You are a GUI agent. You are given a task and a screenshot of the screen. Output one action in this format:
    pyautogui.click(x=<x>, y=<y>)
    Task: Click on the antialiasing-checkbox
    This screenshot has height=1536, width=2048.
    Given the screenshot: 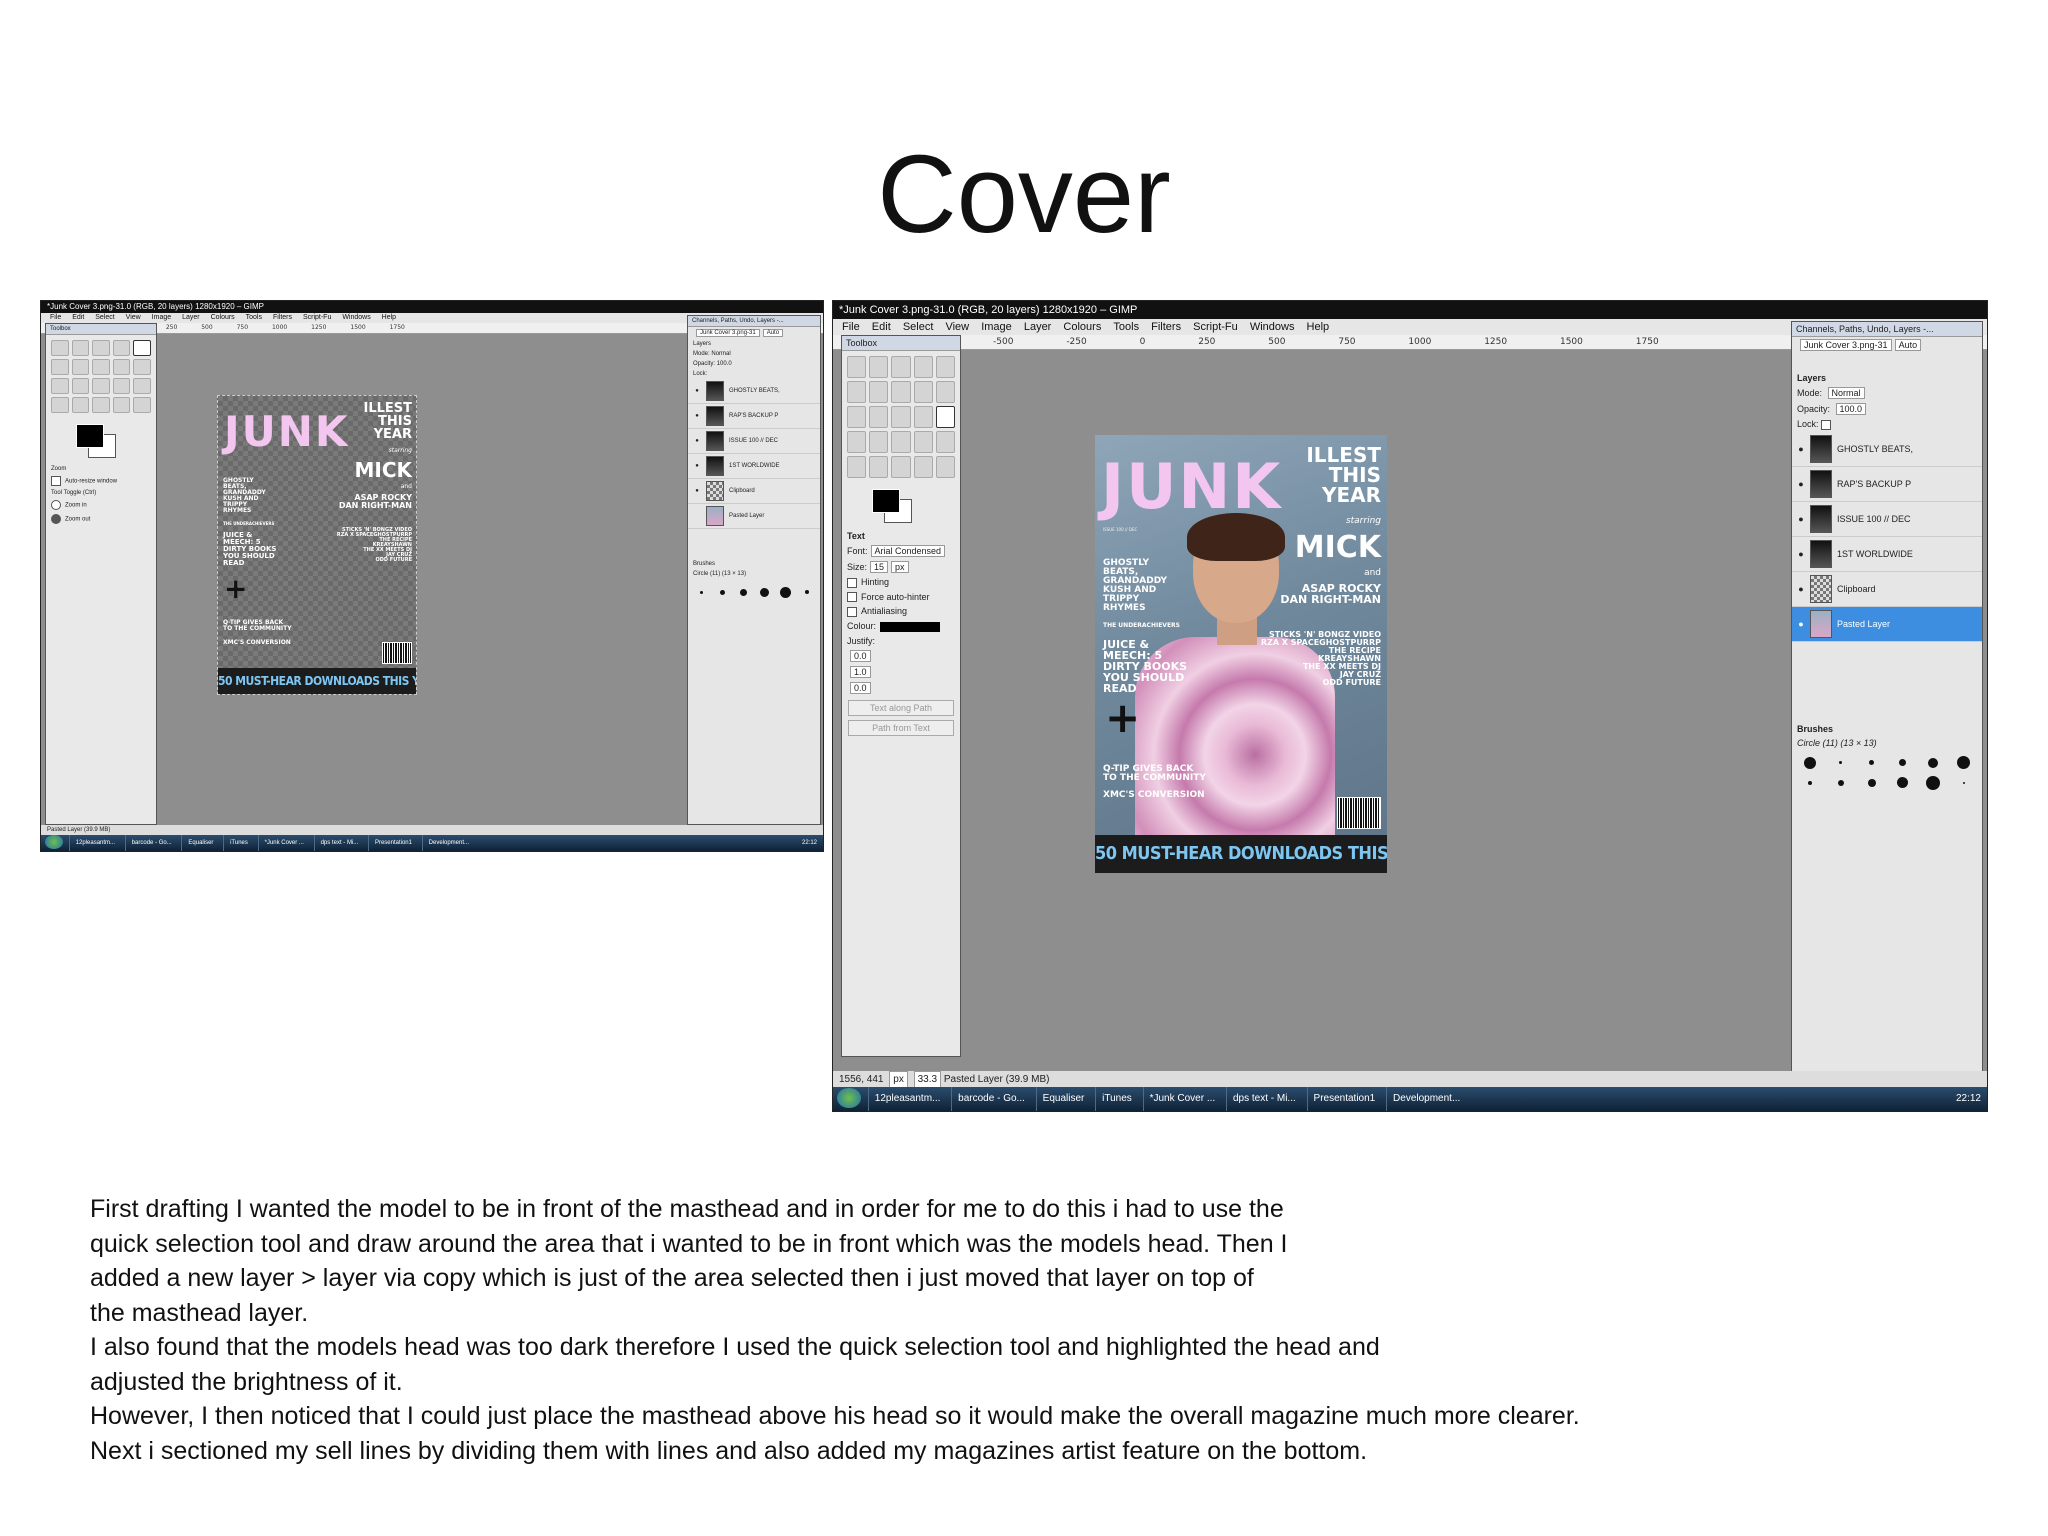 What is the action you would take?
    pyautogui.click(x=852, y=611)
    